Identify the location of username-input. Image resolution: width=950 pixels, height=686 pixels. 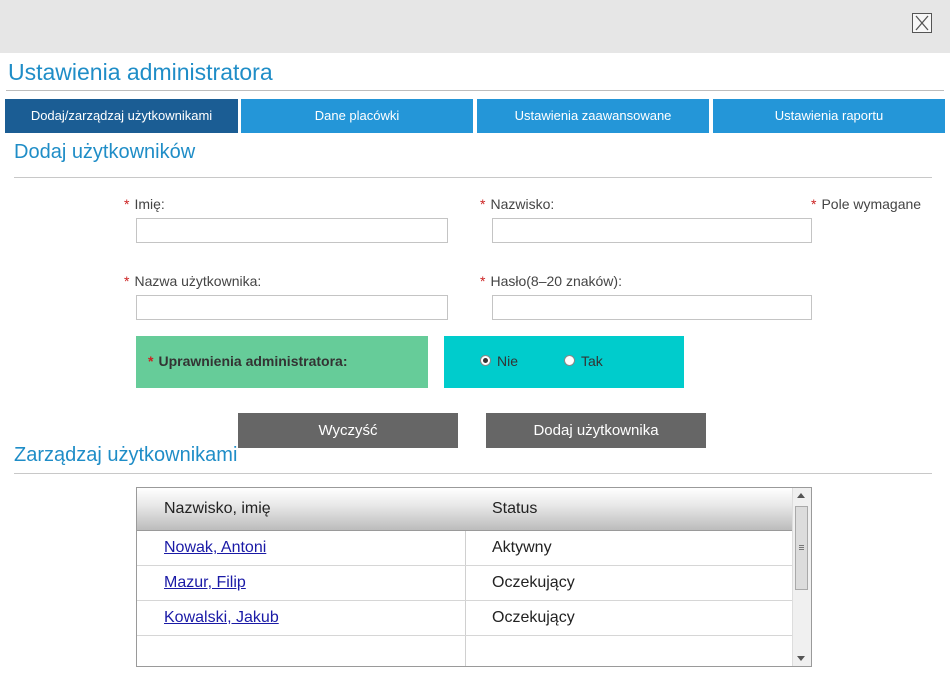
(292, 307).